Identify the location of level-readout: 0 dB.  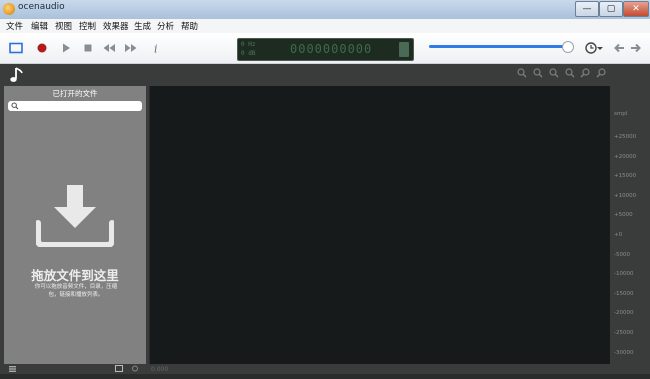
(248, 53).